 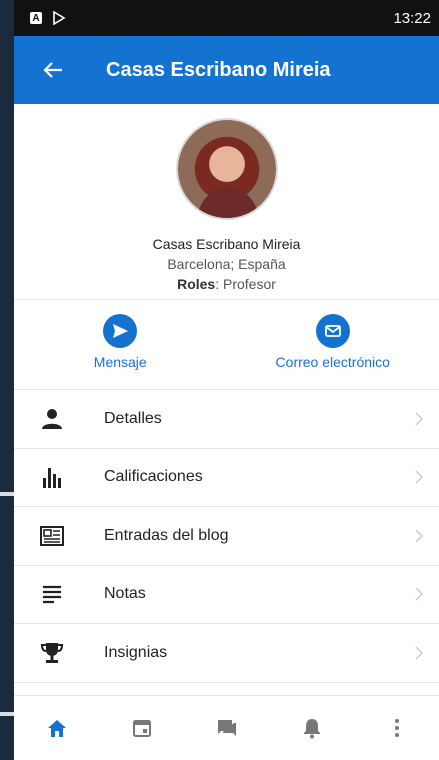 I want to click on back-arrow-icon, so click(x=54, y=70).